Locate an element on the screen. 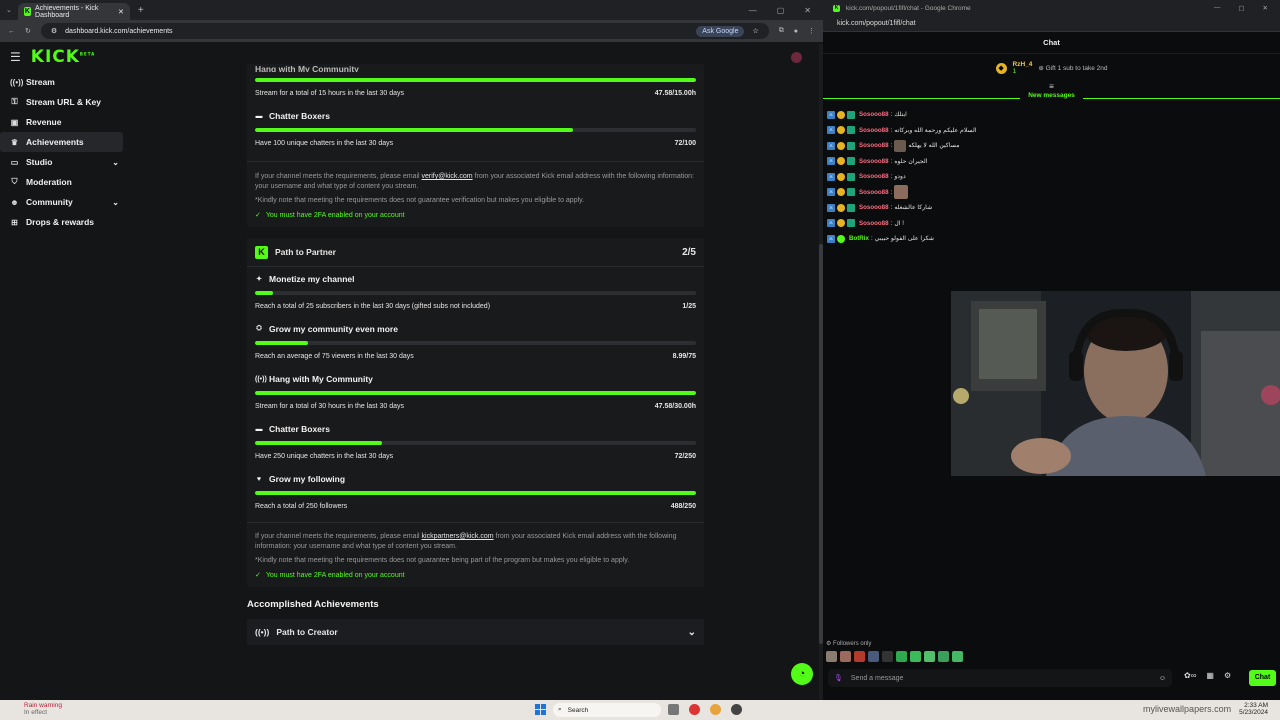 The height and width of the screenshot is (720, 1280). chat-url-bar: kick.com/popout/1fifl/chat is located at coordinates (1051, 24).